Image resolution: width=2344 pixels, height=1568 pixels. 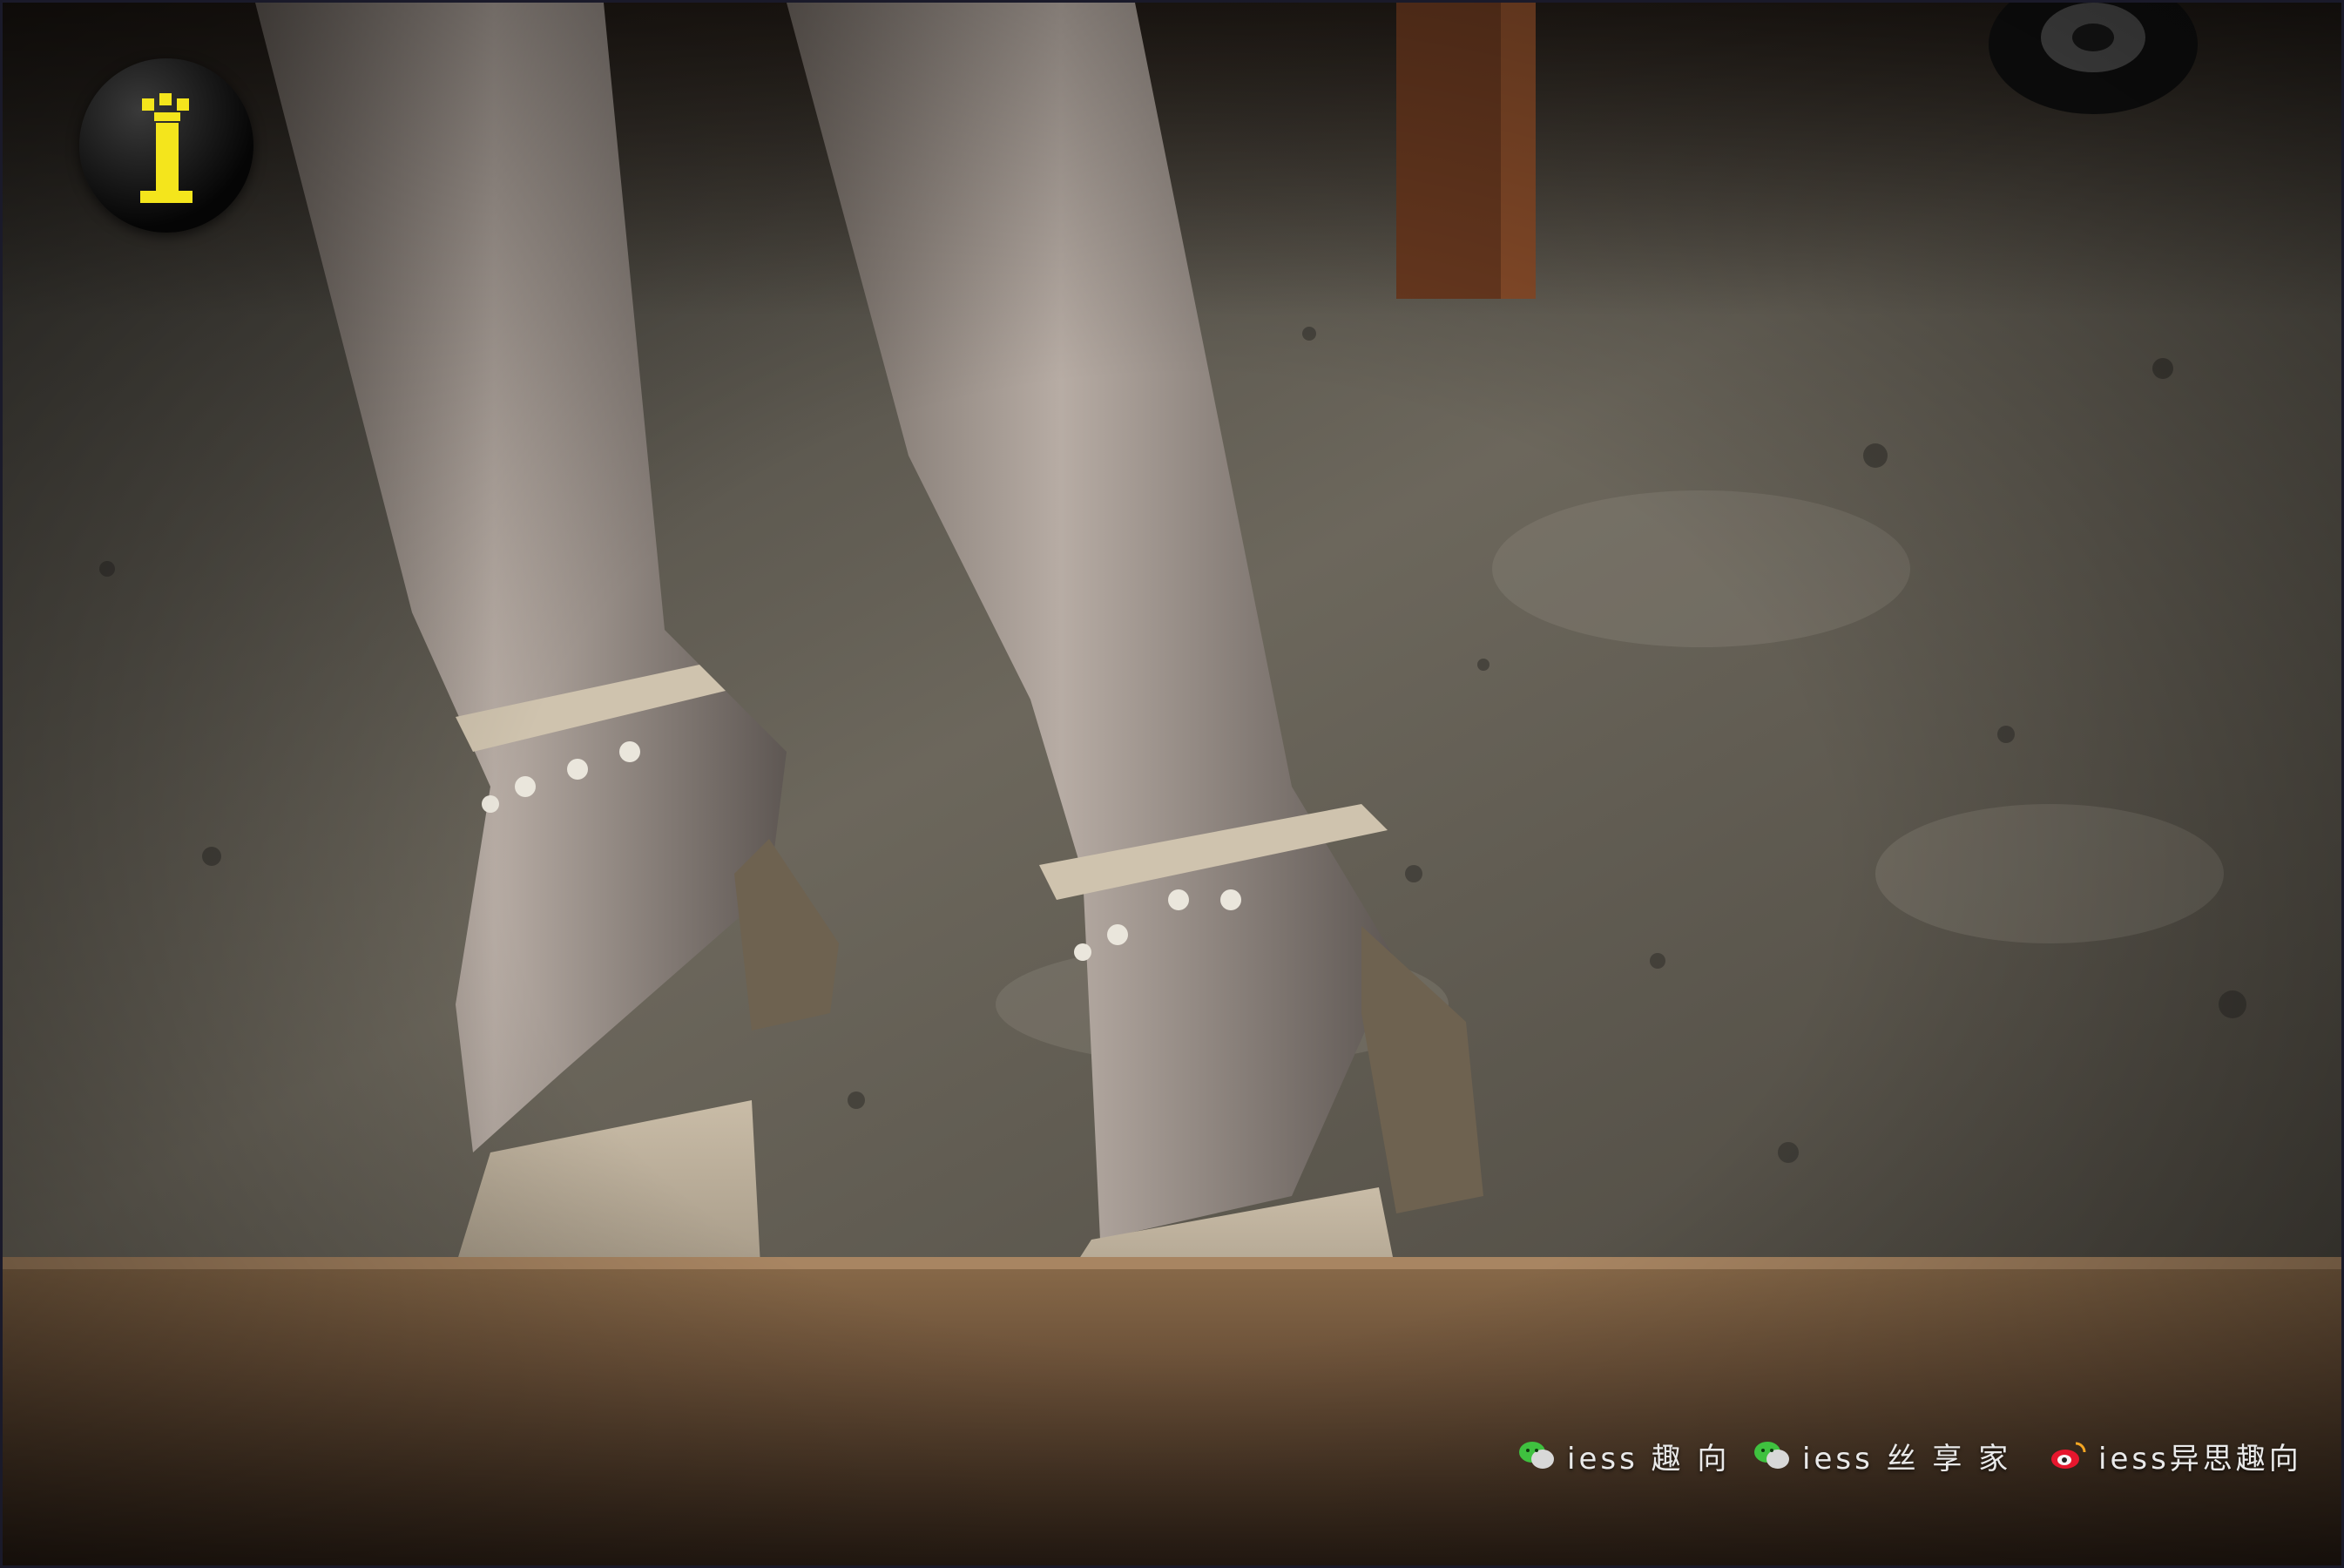 I want to click on watermark-text: iess 趣 向, so click(x=1649, y=1459).